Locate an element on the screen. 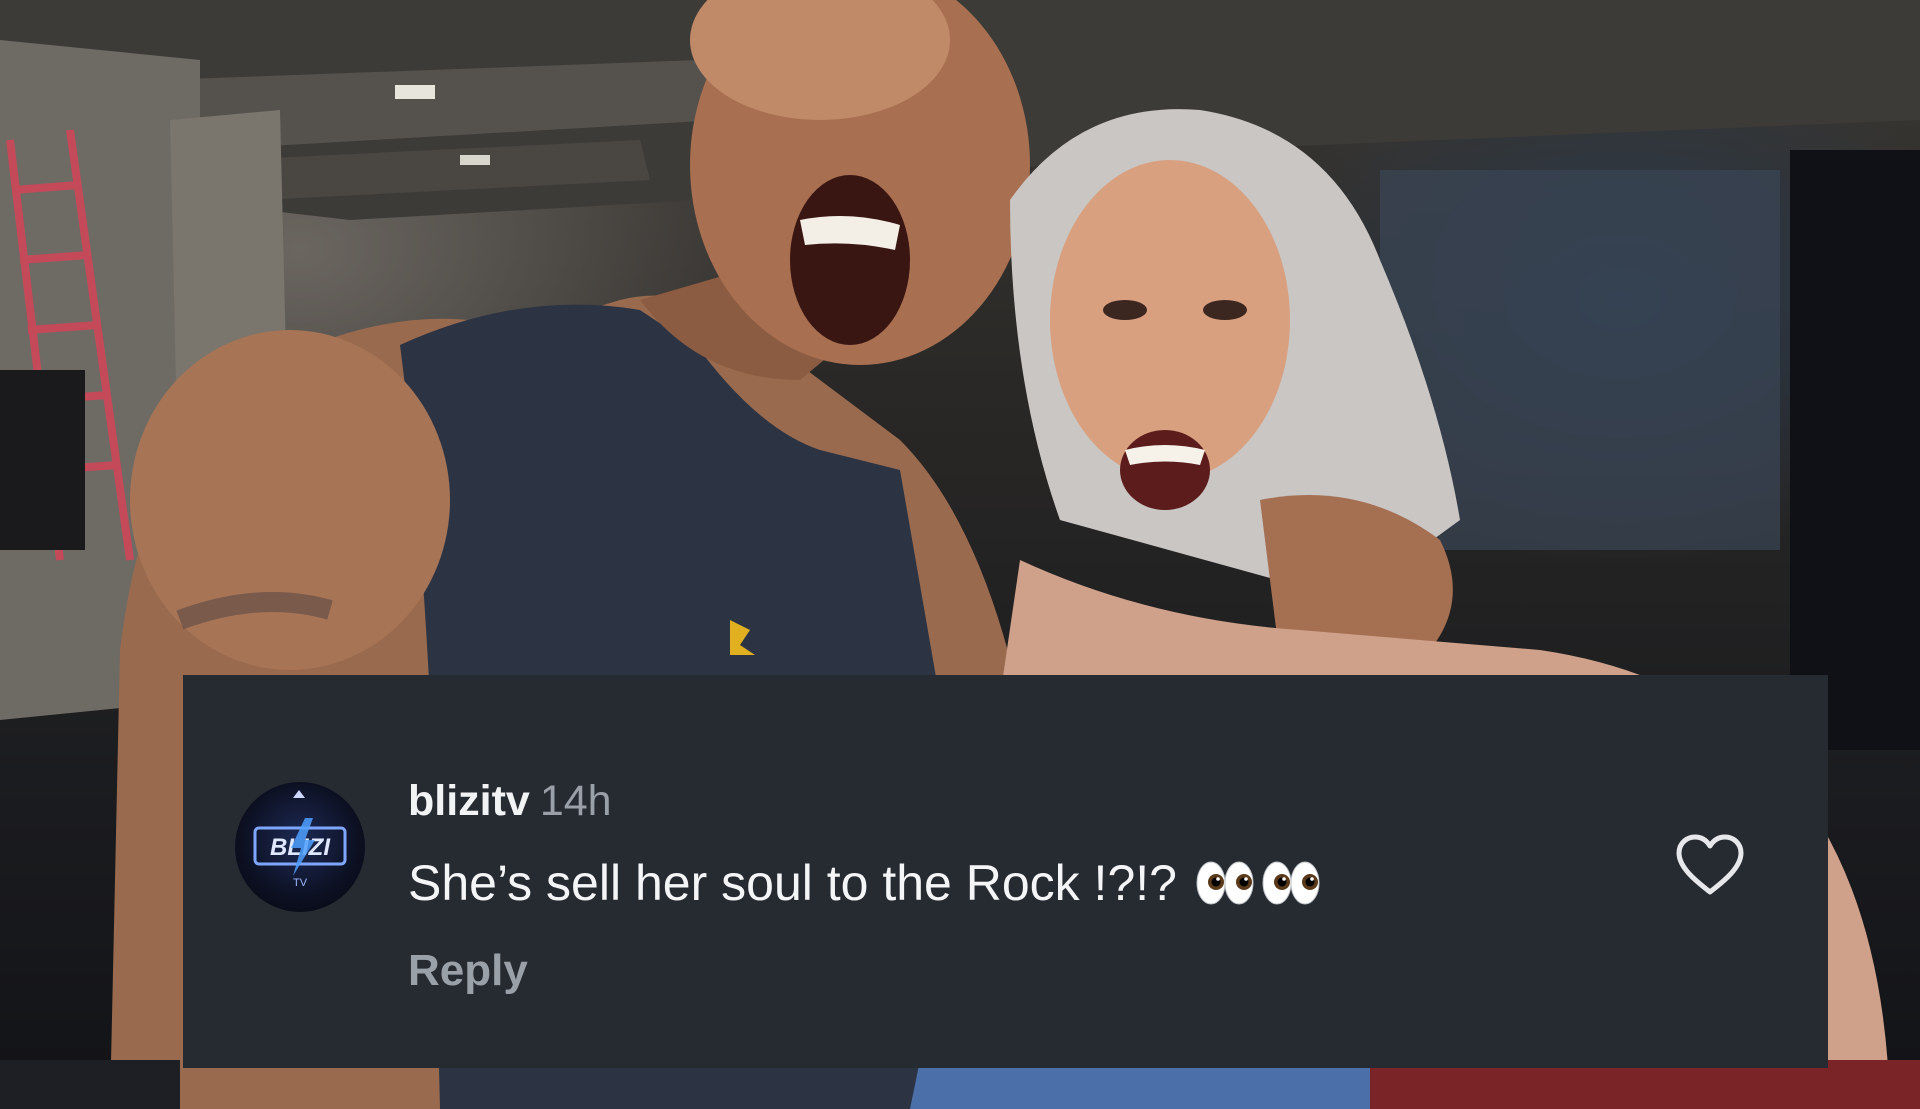  comment-header: blizitv 14h is located at coordinates (510, 801).